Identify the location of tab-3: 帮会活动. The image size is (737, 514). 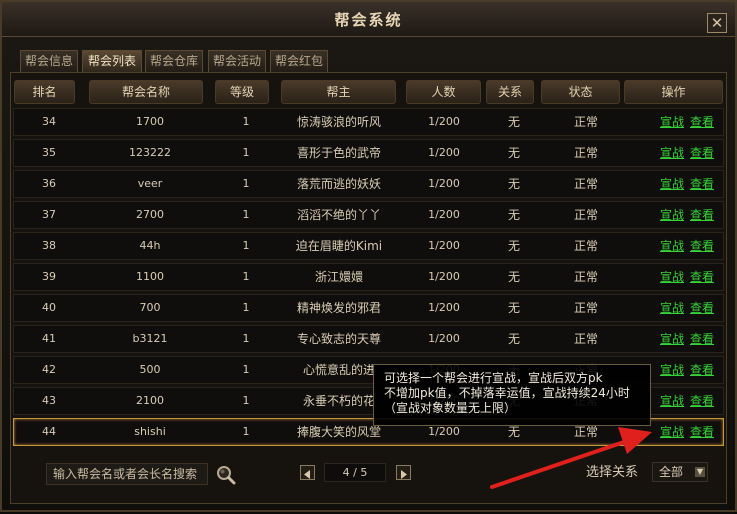
(237, 61).